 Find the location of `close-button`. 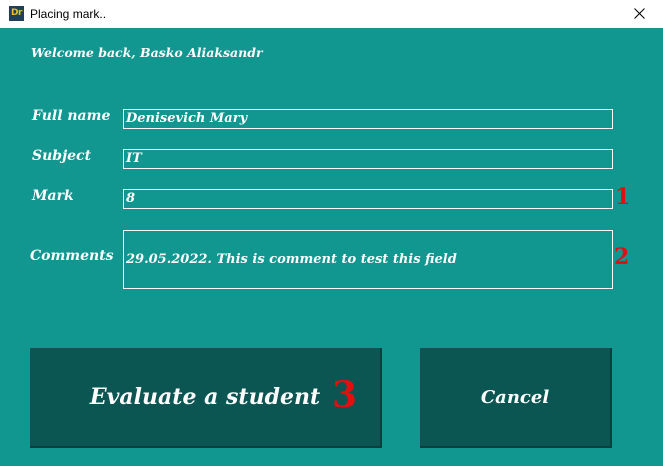

close-button is located at coordinates (640, 14).